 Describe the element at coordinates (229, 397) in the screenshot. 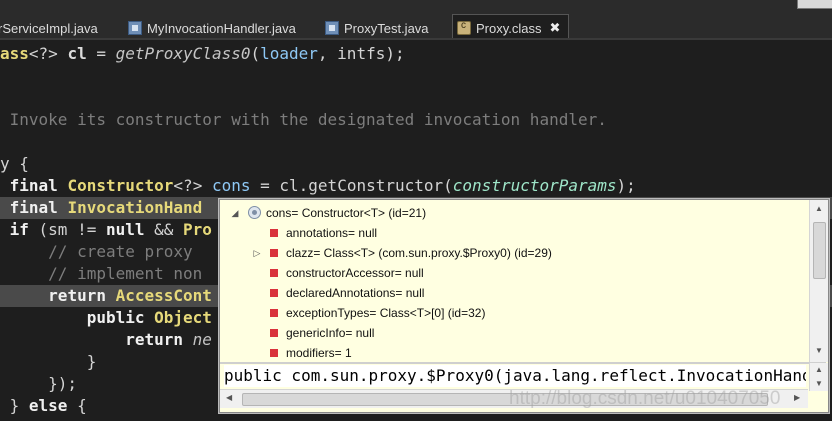

I see `scroll-left-icon: ◀` at that location.